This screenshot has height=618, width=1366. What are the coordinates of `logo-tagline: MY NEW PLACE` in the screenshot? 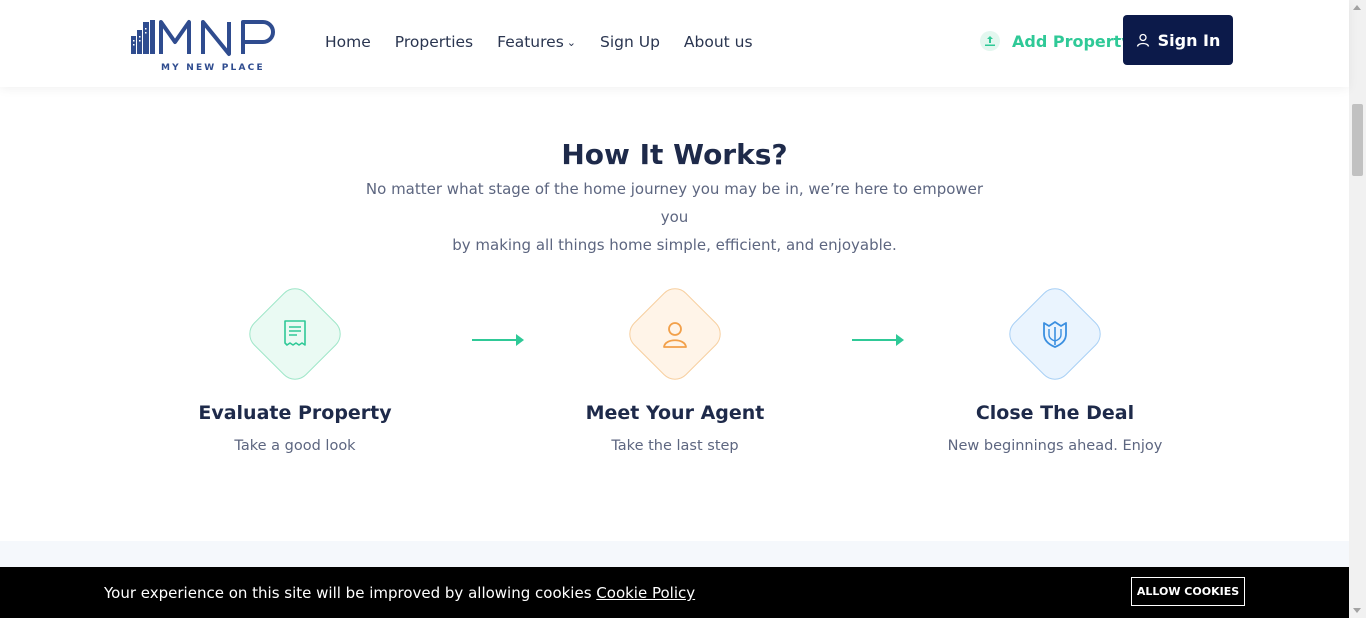 It's located at (213, 68).